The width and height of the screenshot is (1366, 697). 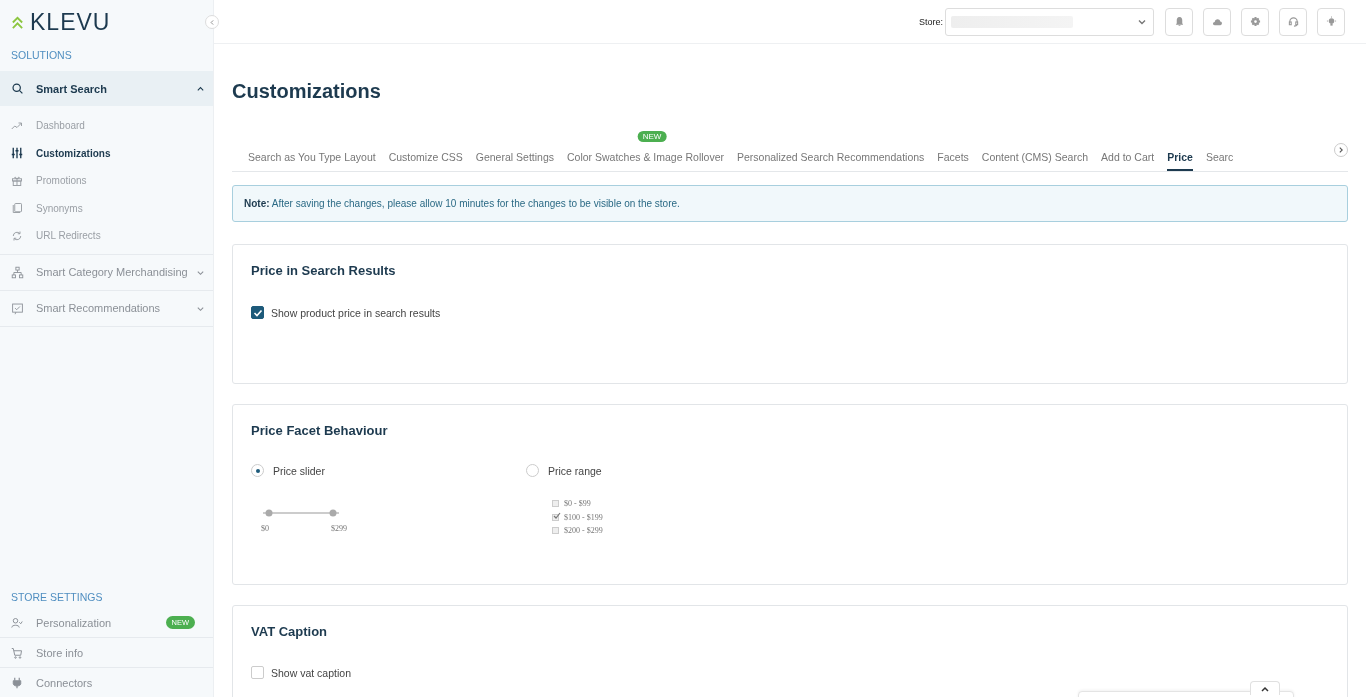 What do you see at coordinates (17, 682) in the screenshot?
I see `plug-icon` at bounding box center [17, 682].